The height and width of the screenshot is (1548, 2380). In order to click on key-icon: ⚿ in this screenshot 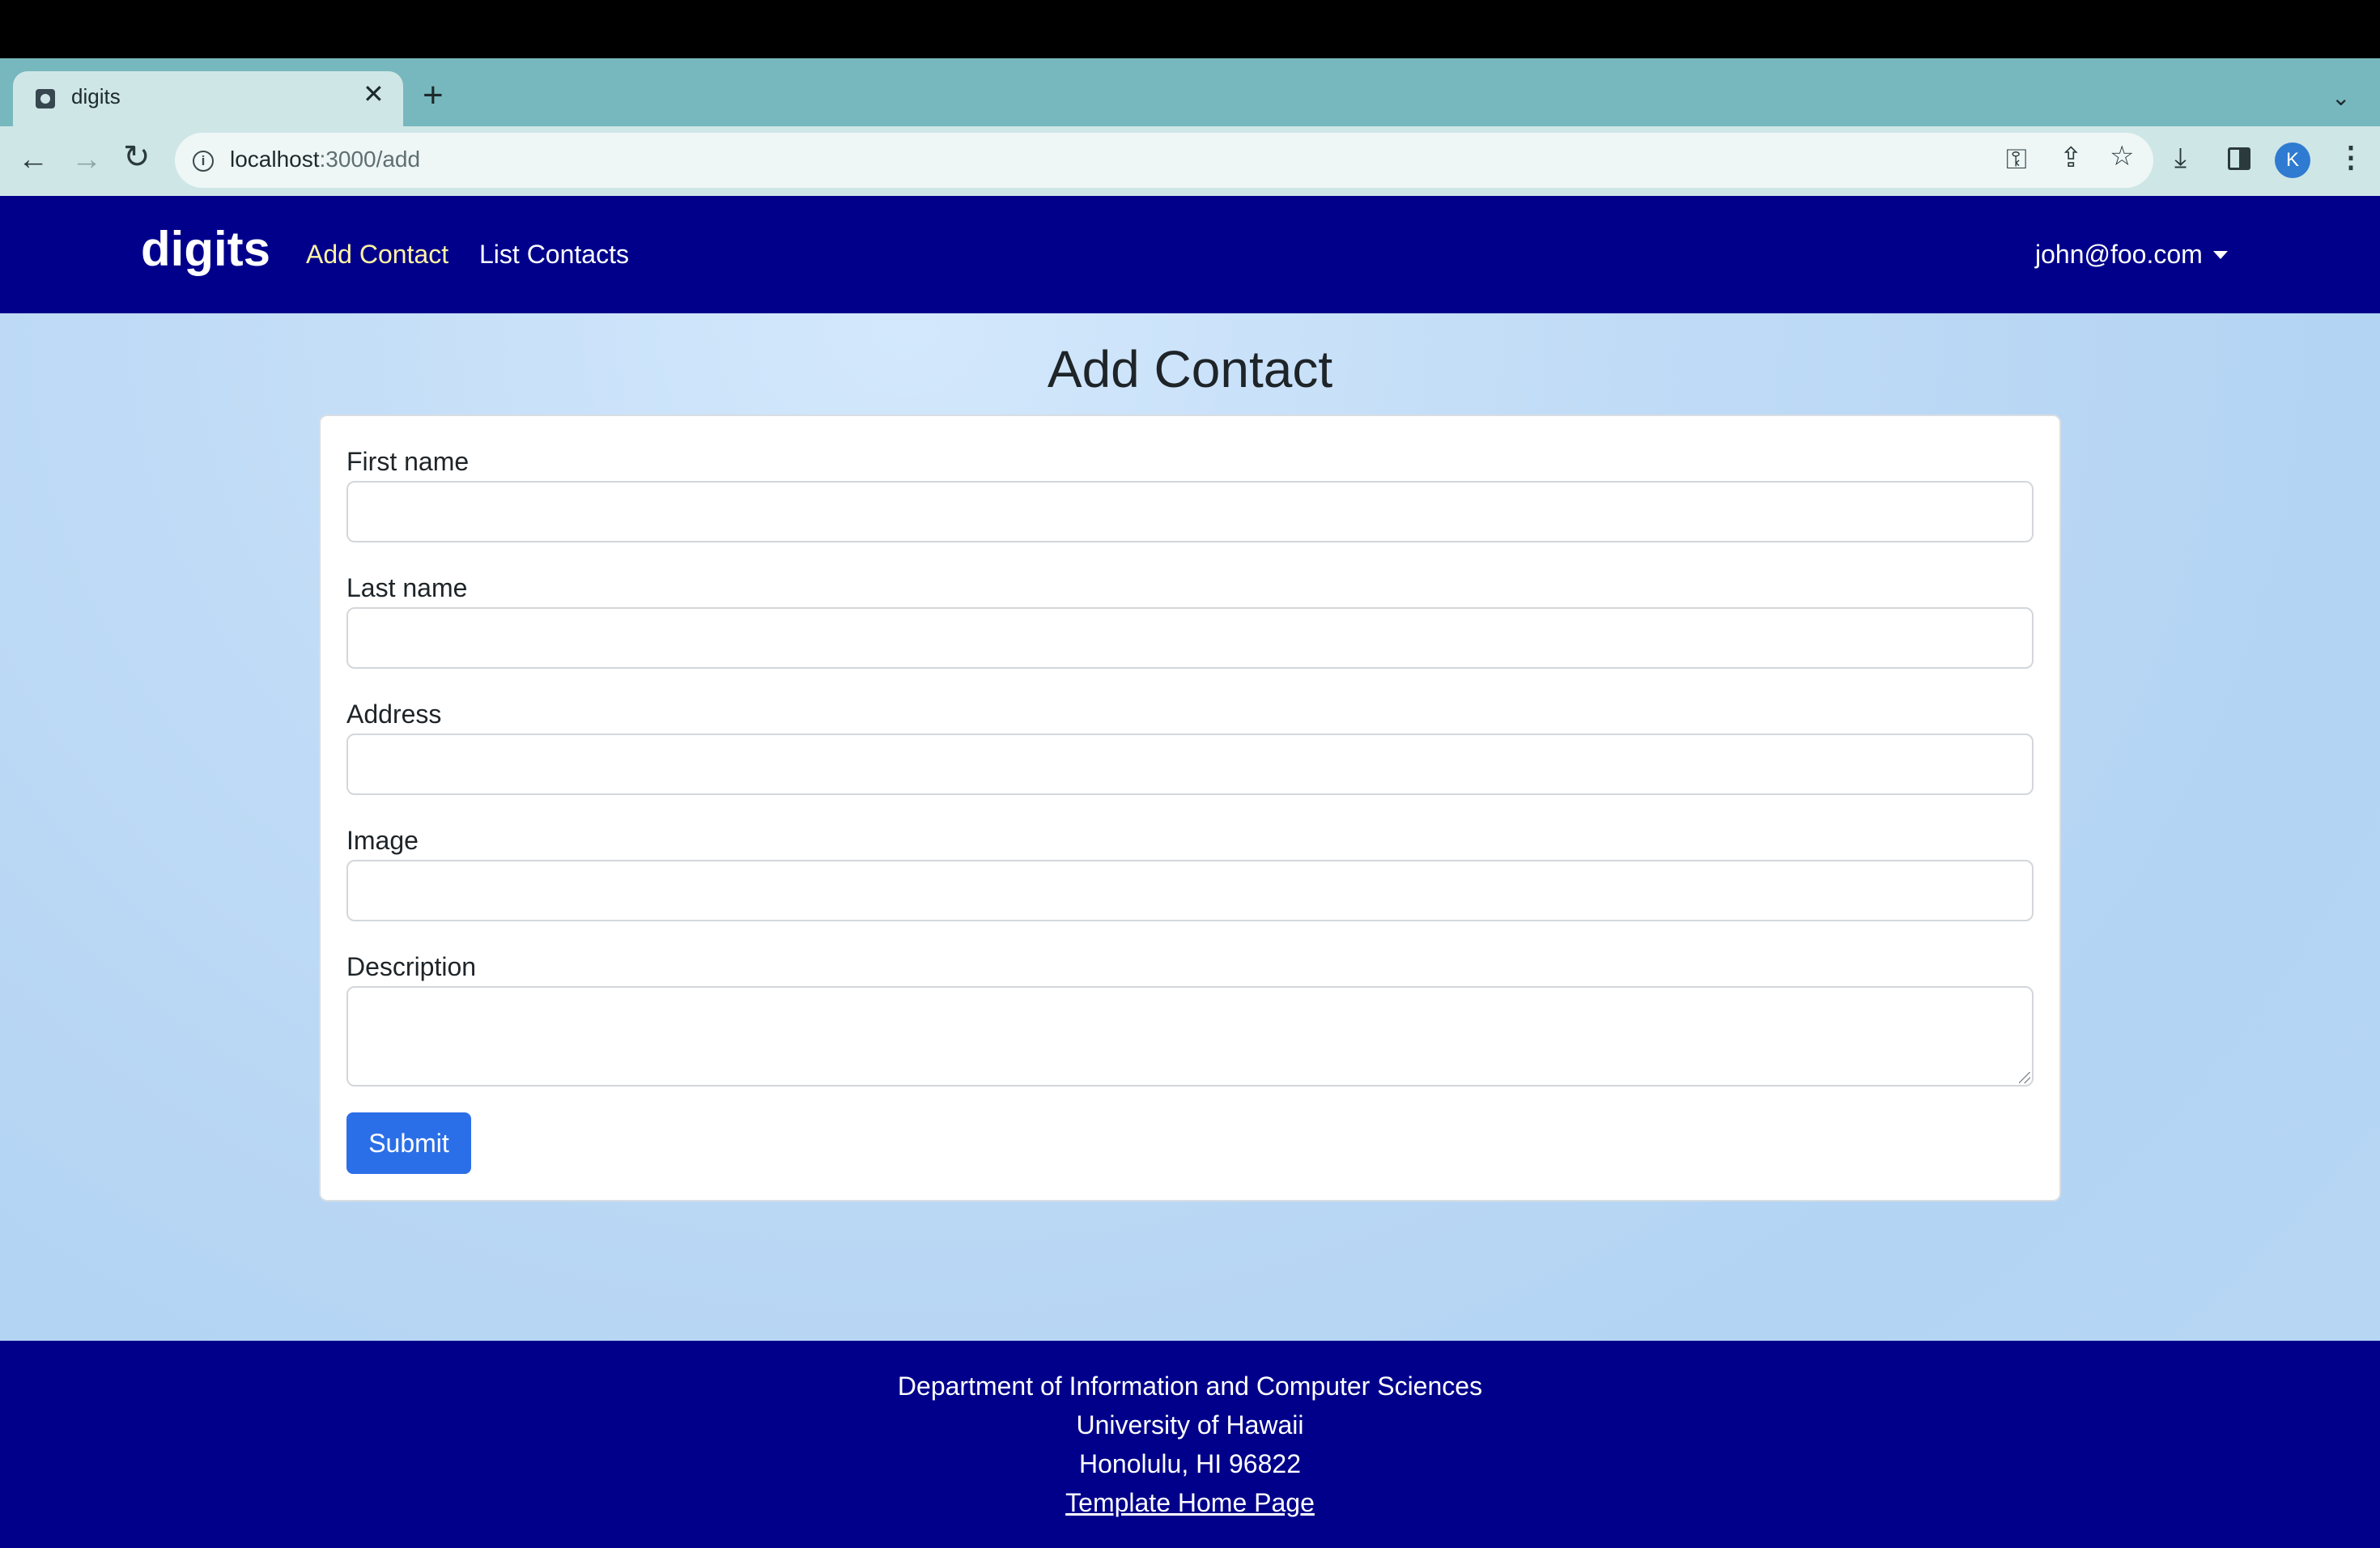, I will do `click(2016, 159)`.